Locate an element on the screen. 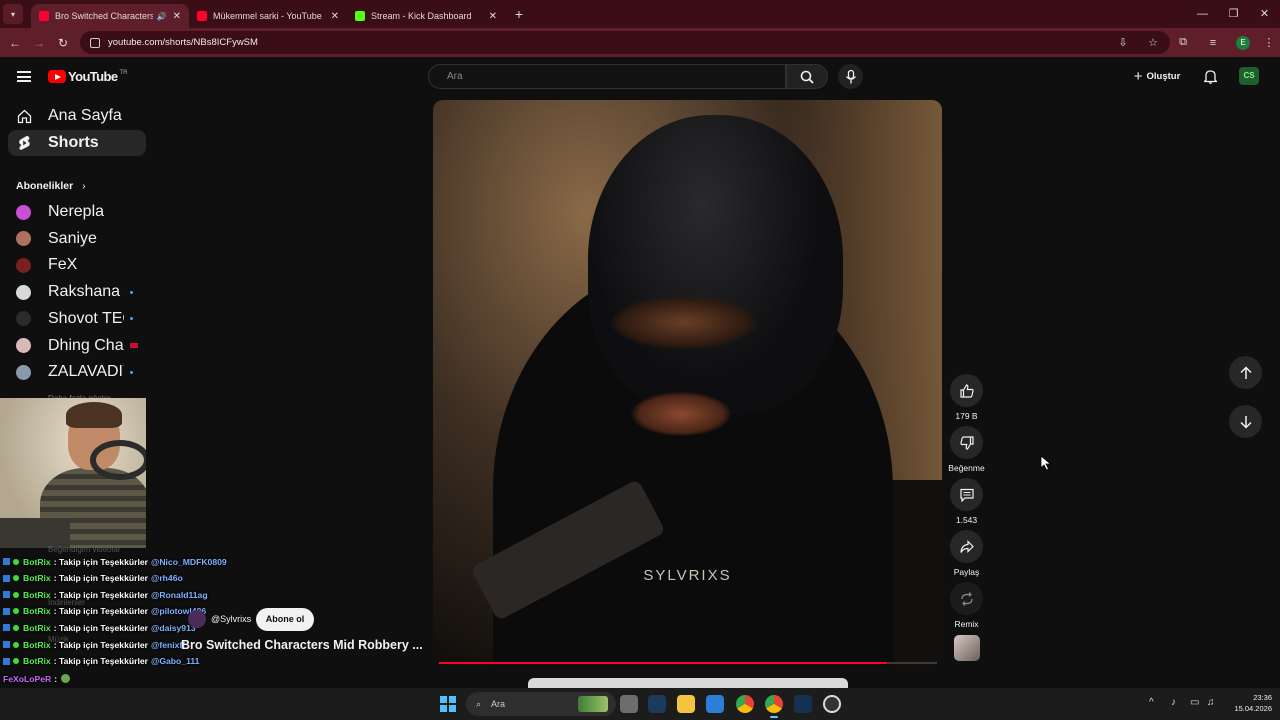 This screenshot has width=1280, height=720. windows-start-icon is located at coordinates (448, 704).